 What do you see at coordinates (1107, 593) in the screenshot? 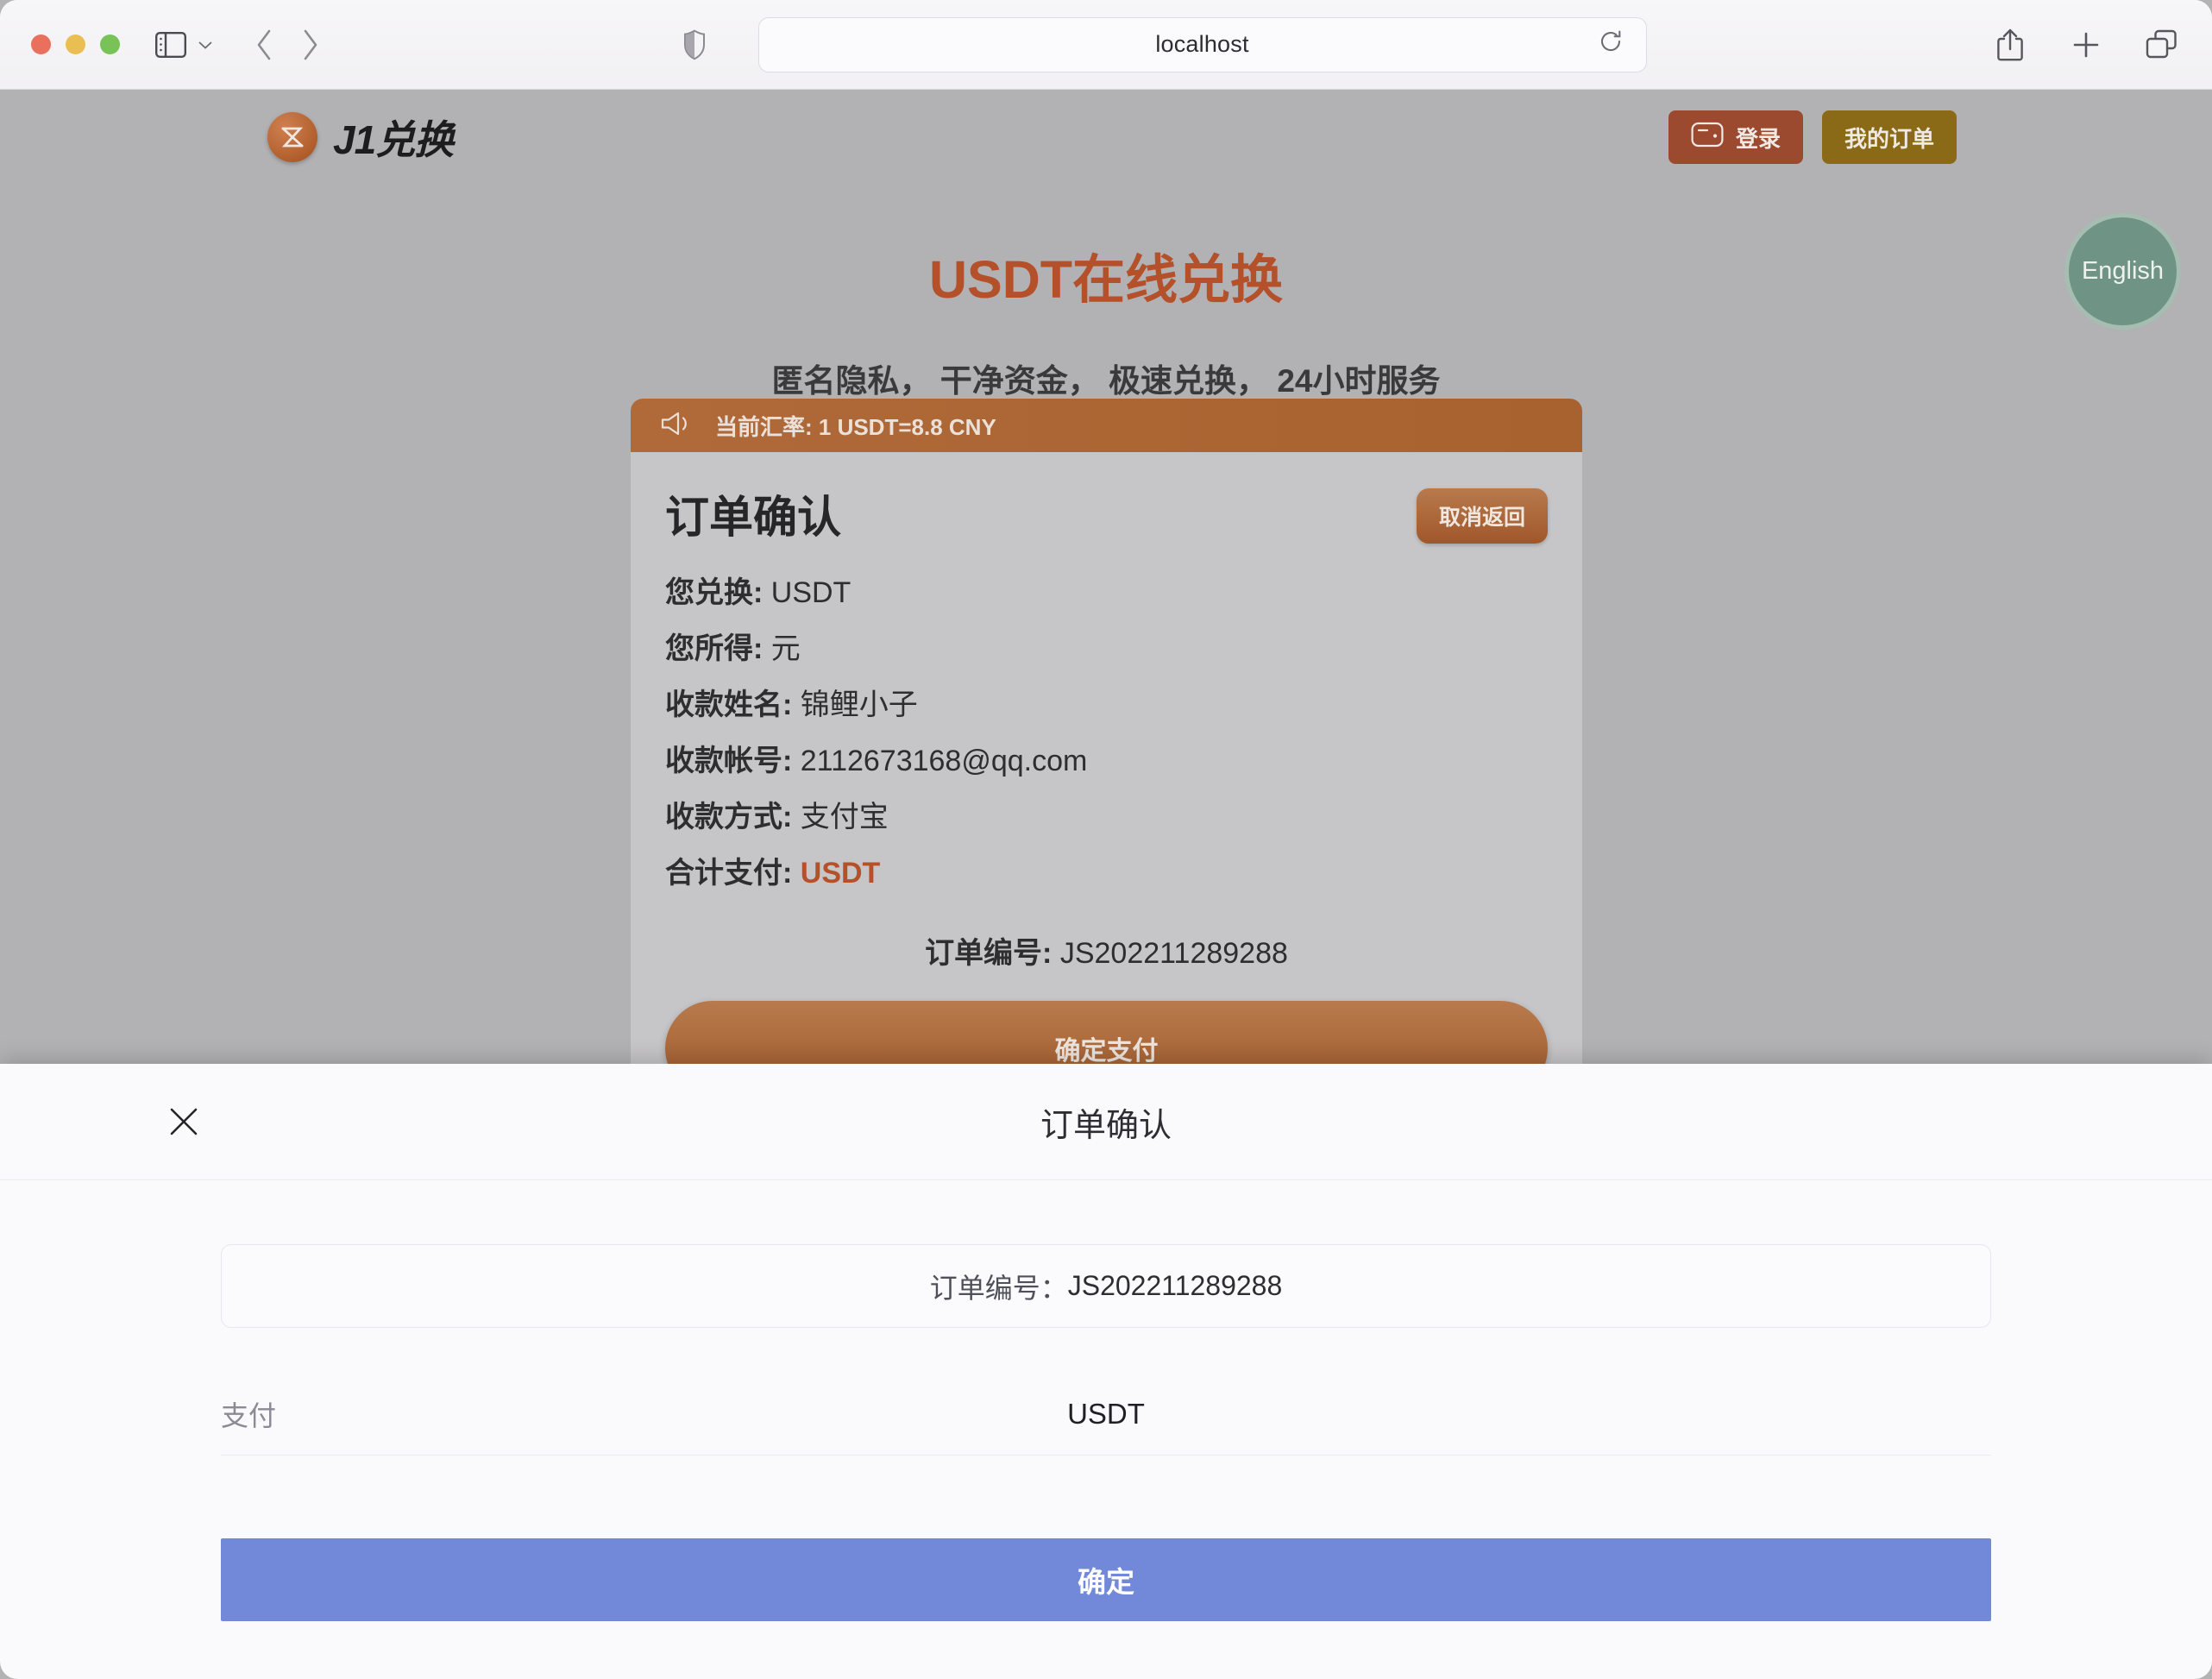
I see `order-detail-row: 您兑换: USDT` at bounding box center [1107, 593].